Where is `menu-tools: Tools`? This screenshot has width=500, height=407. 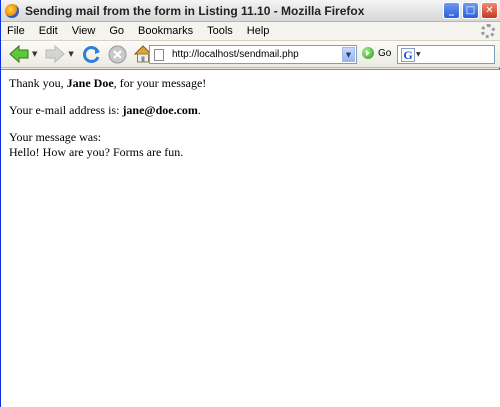 menu-tools: Tools is located at coordinates (219, 31).